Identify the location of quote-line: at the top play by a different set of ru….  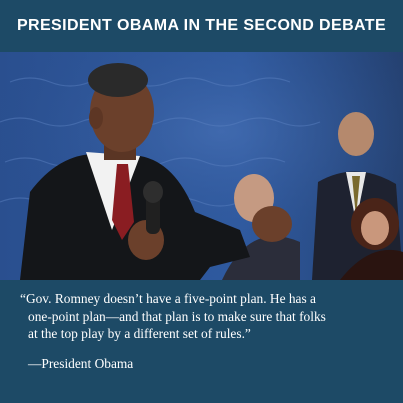
(139, 333).